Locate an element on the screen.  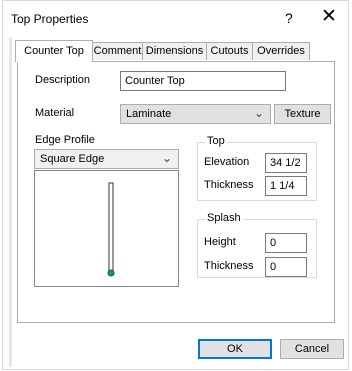
material-label: Material is located at coordinates (55, 113).